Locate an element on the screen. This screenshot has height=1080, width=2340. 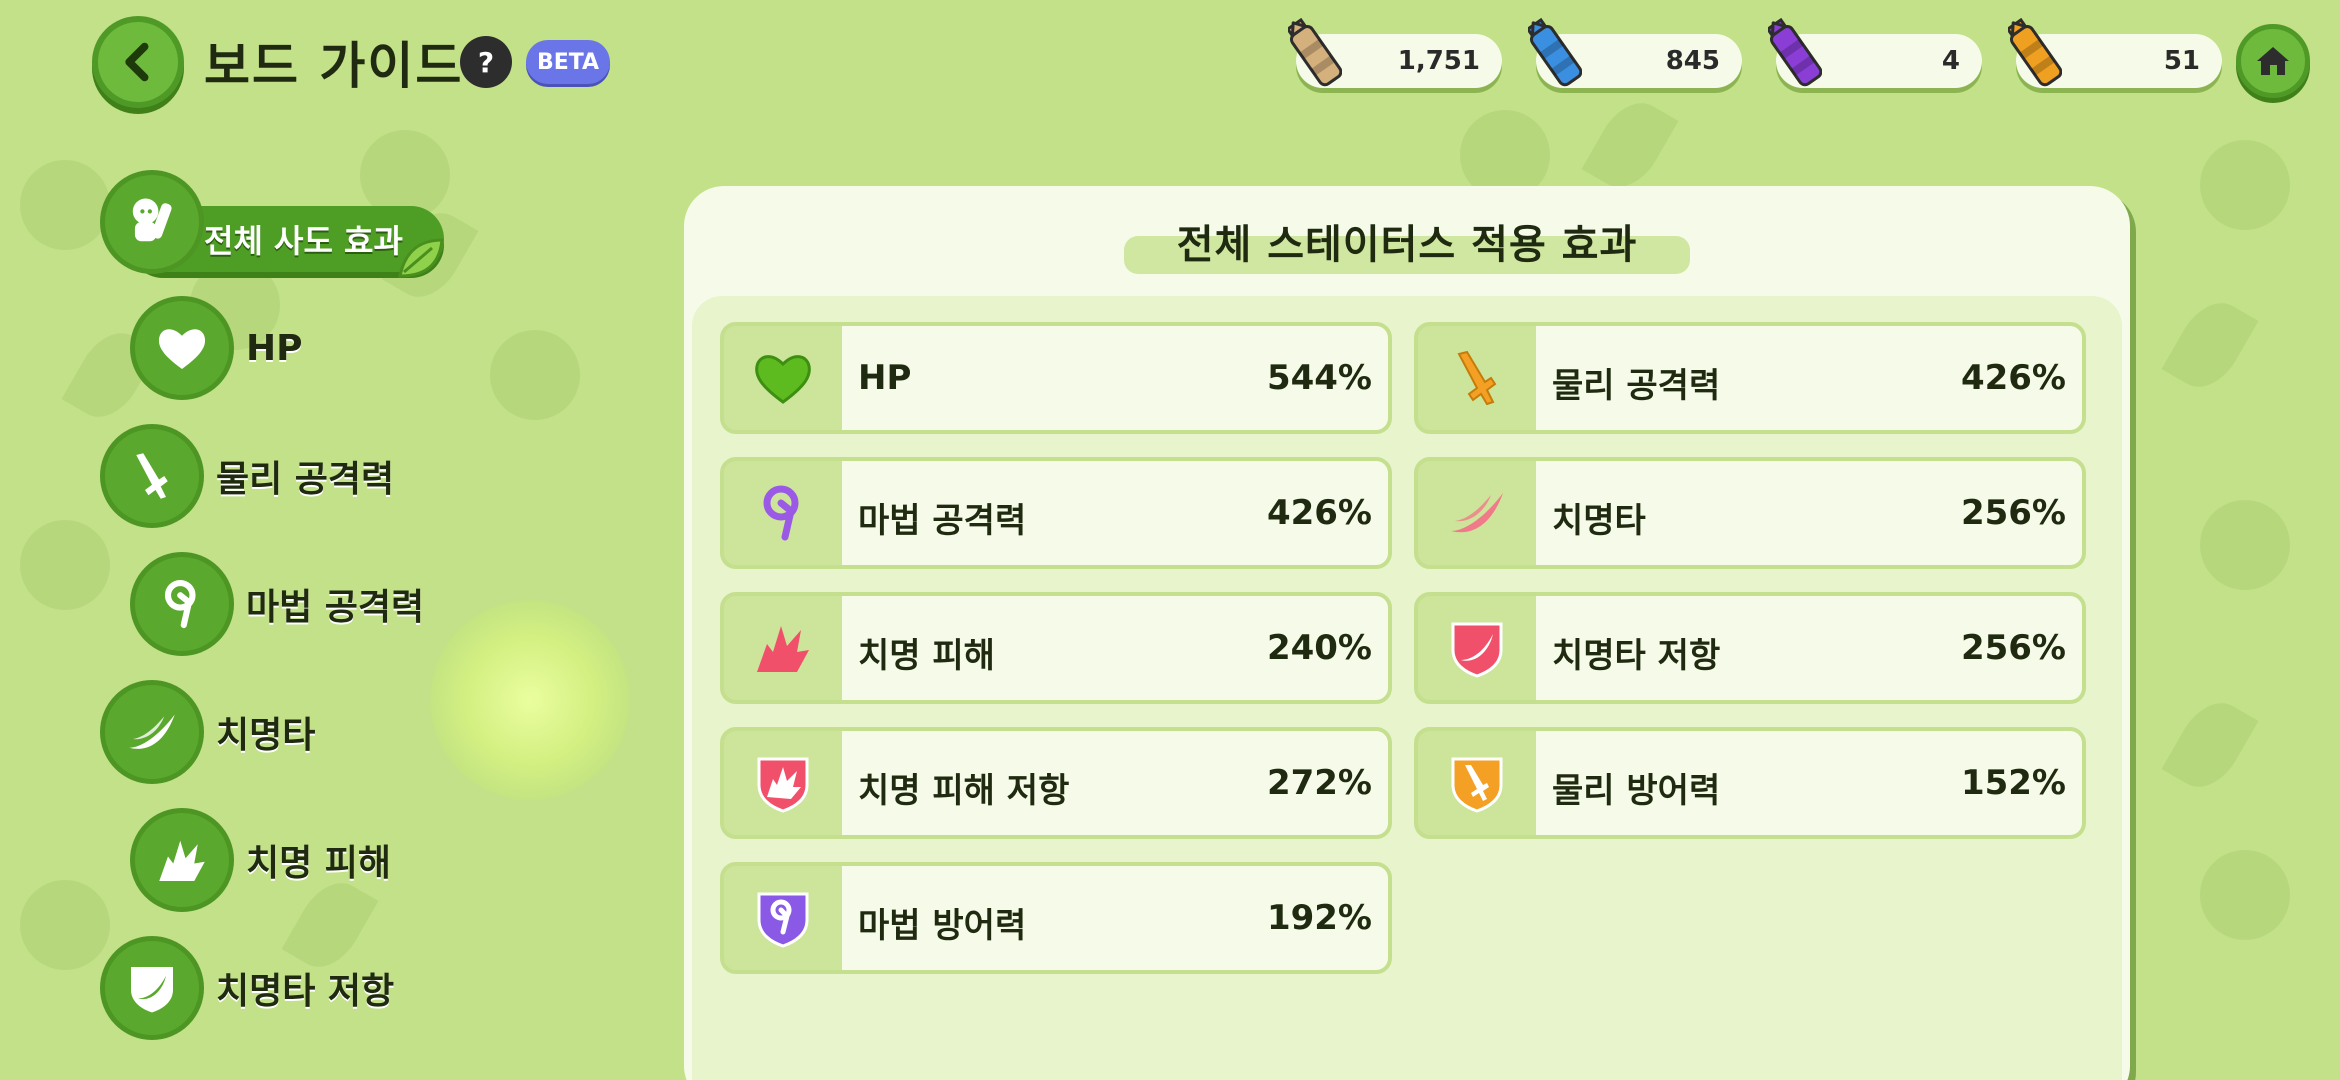
stat-card-body: 물리 방어력 152% is located at coordinates (1809, 783).